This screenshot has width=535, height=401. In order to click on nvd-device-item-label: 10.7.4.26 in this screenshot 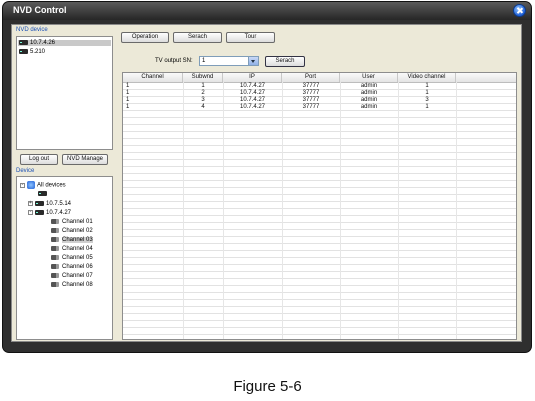, I will do `click(43, 43)`.